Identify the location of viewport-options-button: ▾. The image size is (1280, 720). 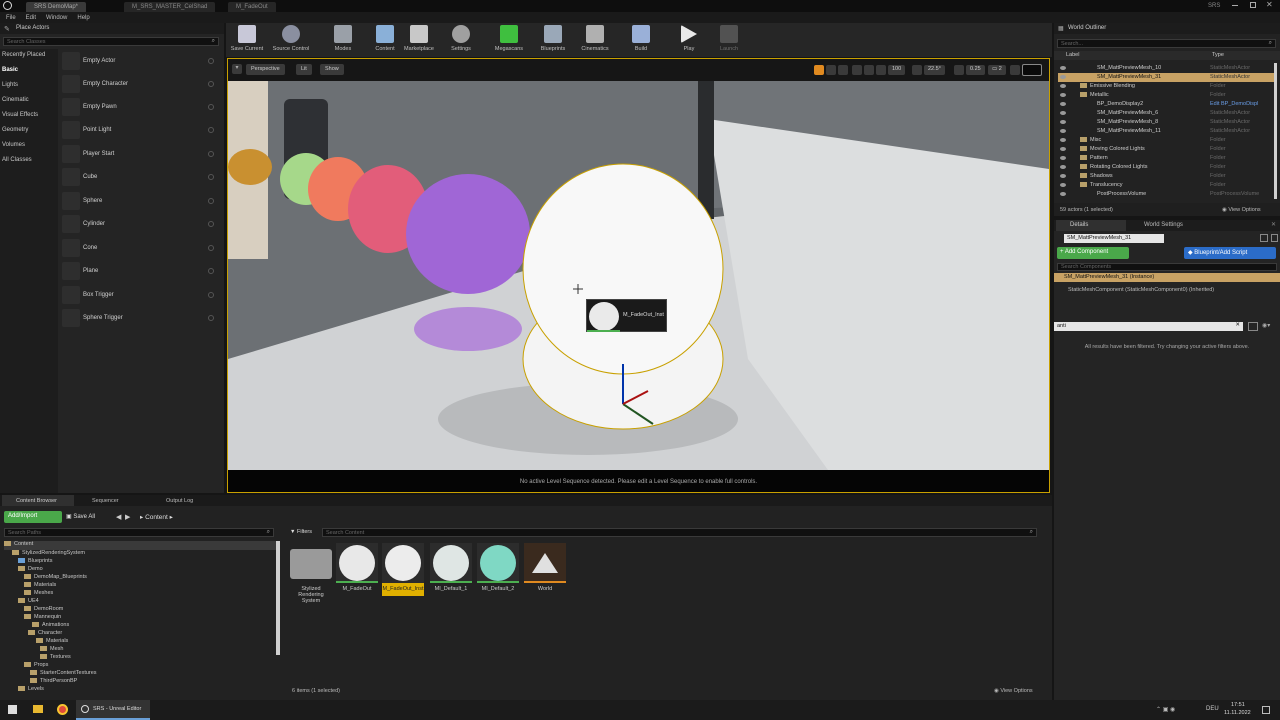
(237, 69).